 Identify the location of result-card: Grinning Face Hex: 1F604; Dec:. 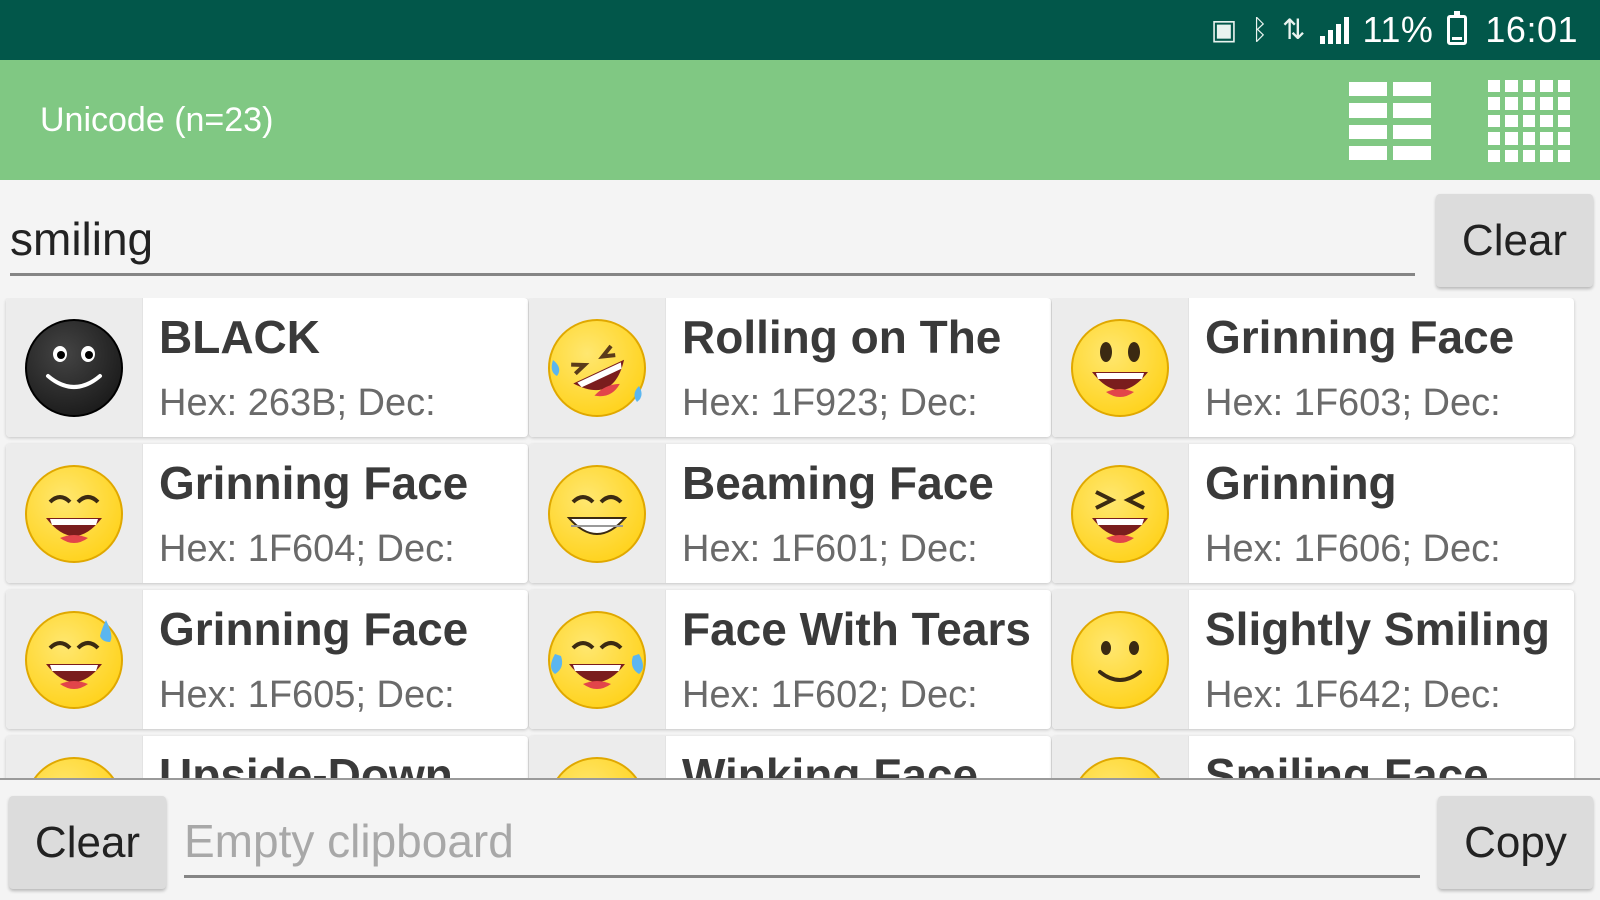
(267, 513).